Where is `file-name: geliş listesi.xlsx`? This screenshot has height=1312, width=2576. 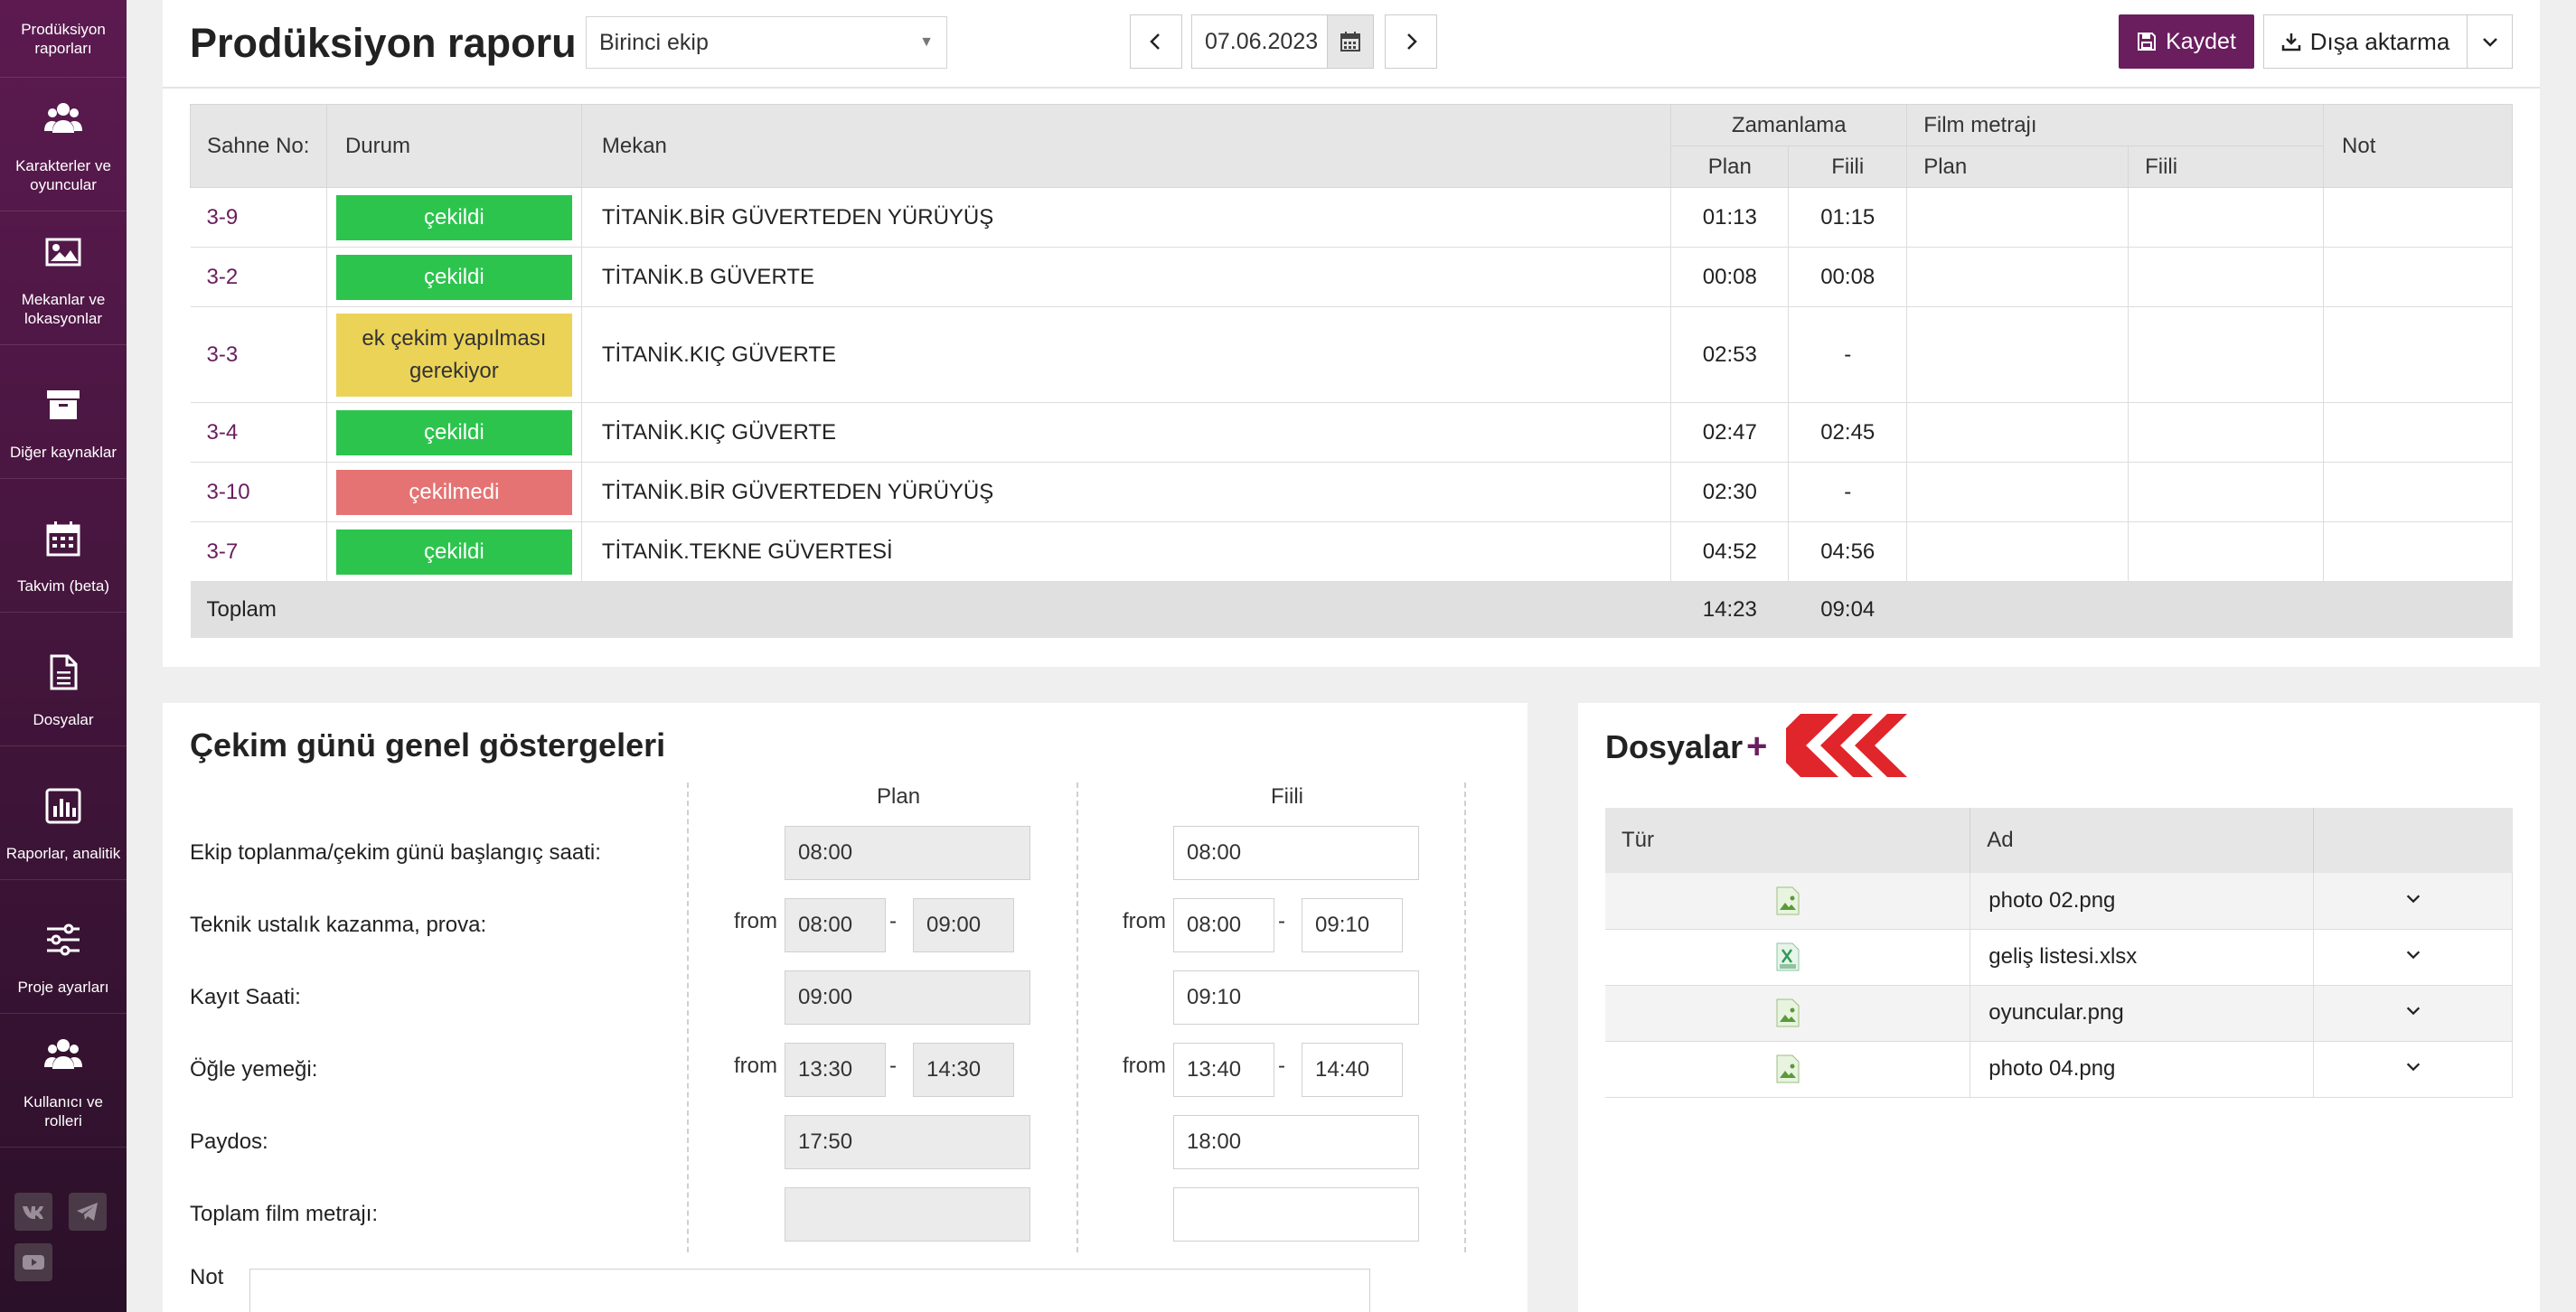
file-name: geliş listesi.xlsx is located at coordinates (2142, 957).